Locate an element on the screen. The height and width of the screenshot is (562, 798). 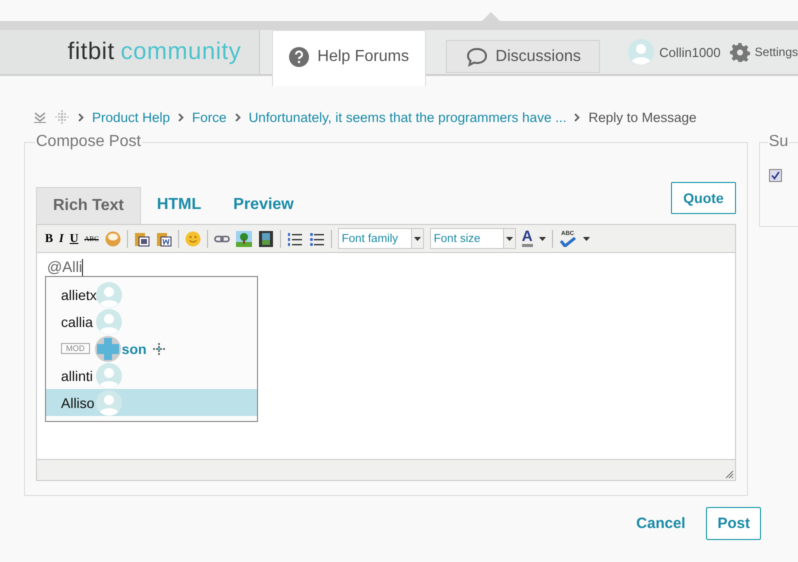
text-color-button: A is located at coordinates (527, 238).